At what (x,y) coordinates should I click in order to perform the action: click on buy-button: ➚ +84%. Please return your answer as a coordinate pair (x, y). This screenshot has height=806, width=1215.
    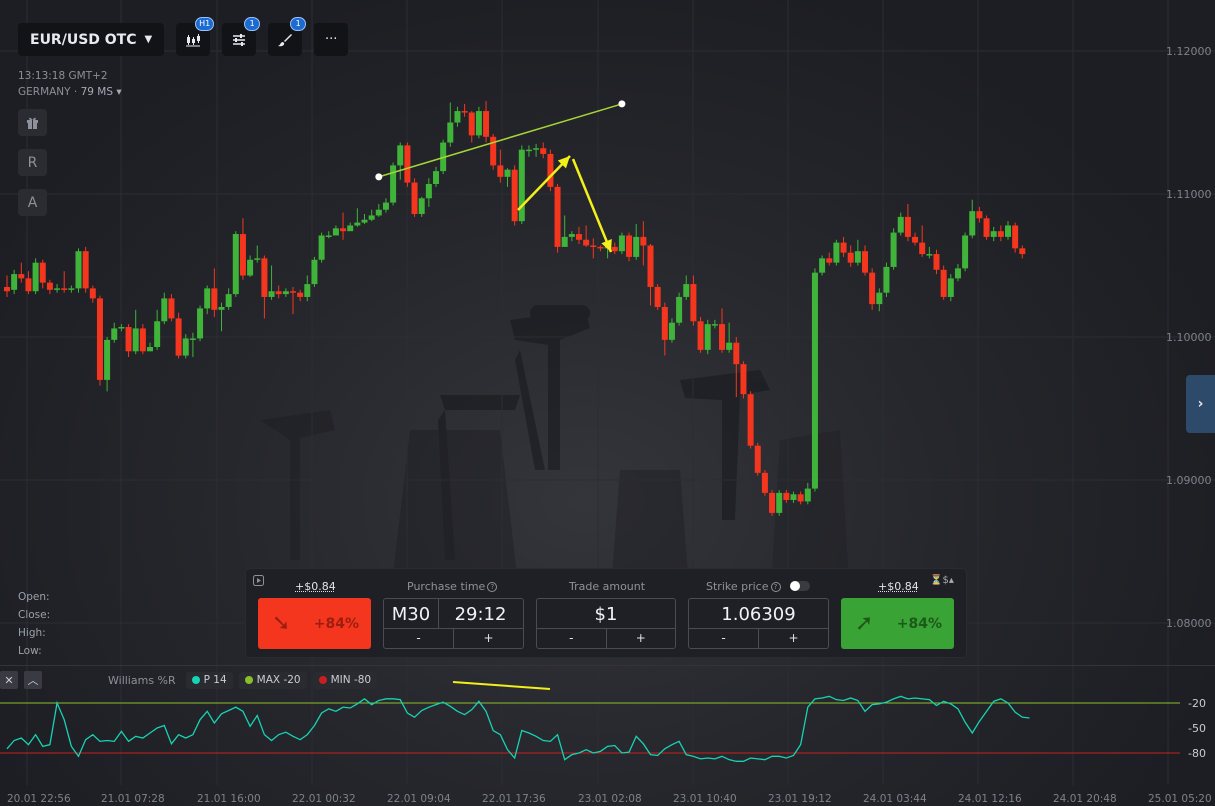
    Looking at the image, I should click on (897, 623).